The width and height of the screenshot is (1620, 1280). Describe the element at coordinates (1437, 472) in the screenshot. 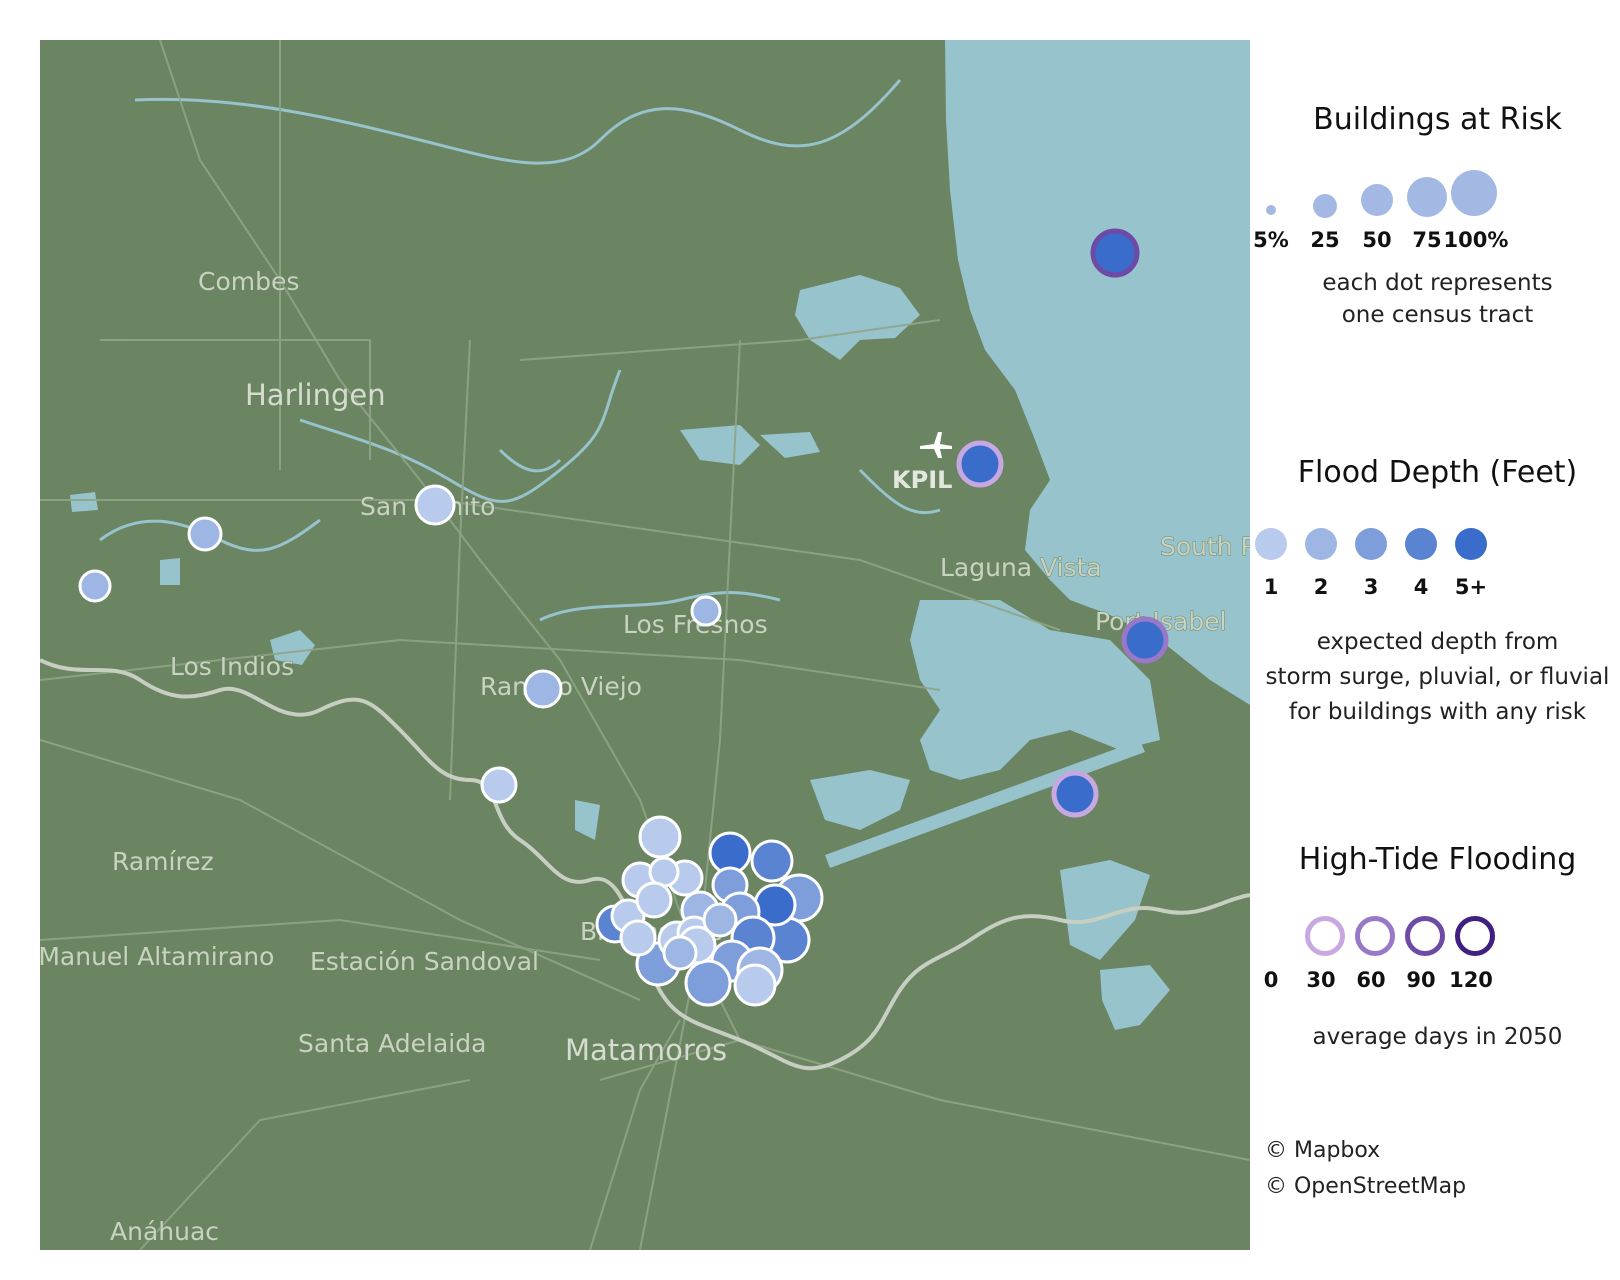

I see `flood-depth-title: Flood Depth (Feet)` at that location.